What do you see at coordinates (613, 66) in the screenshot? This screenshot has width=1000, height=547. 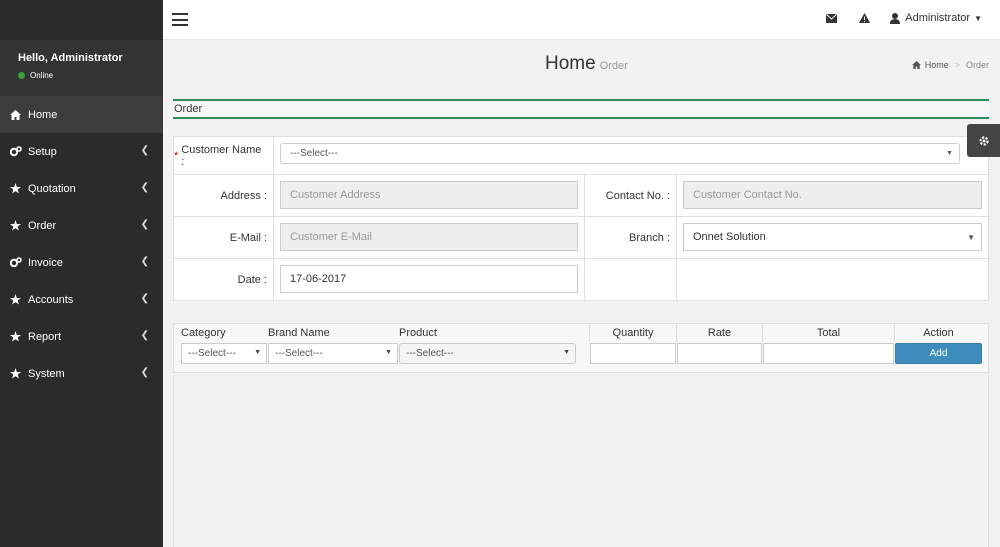 I see `page-subtitle: Order` at bounding box center [613, 66].